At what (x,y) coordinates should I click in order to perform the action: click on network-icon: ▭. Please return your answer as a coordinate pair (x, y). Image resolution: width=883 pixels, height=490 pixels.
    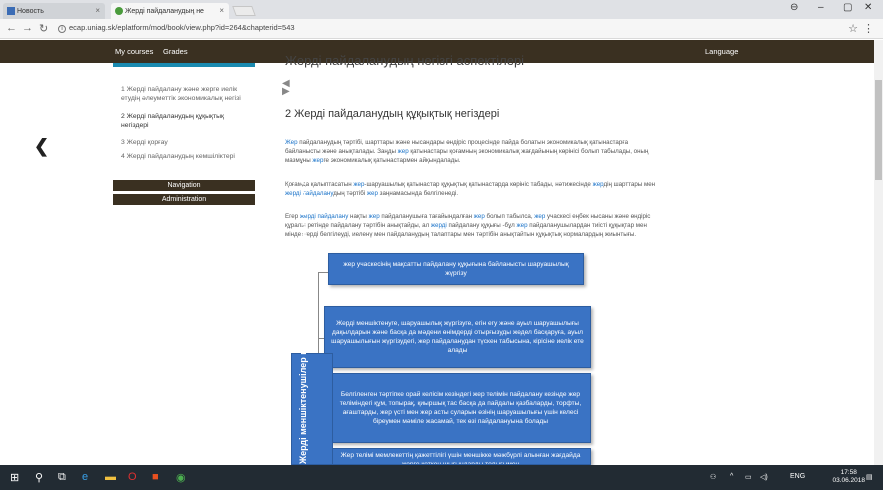
    Looking at the image, I should click on (748, 477).